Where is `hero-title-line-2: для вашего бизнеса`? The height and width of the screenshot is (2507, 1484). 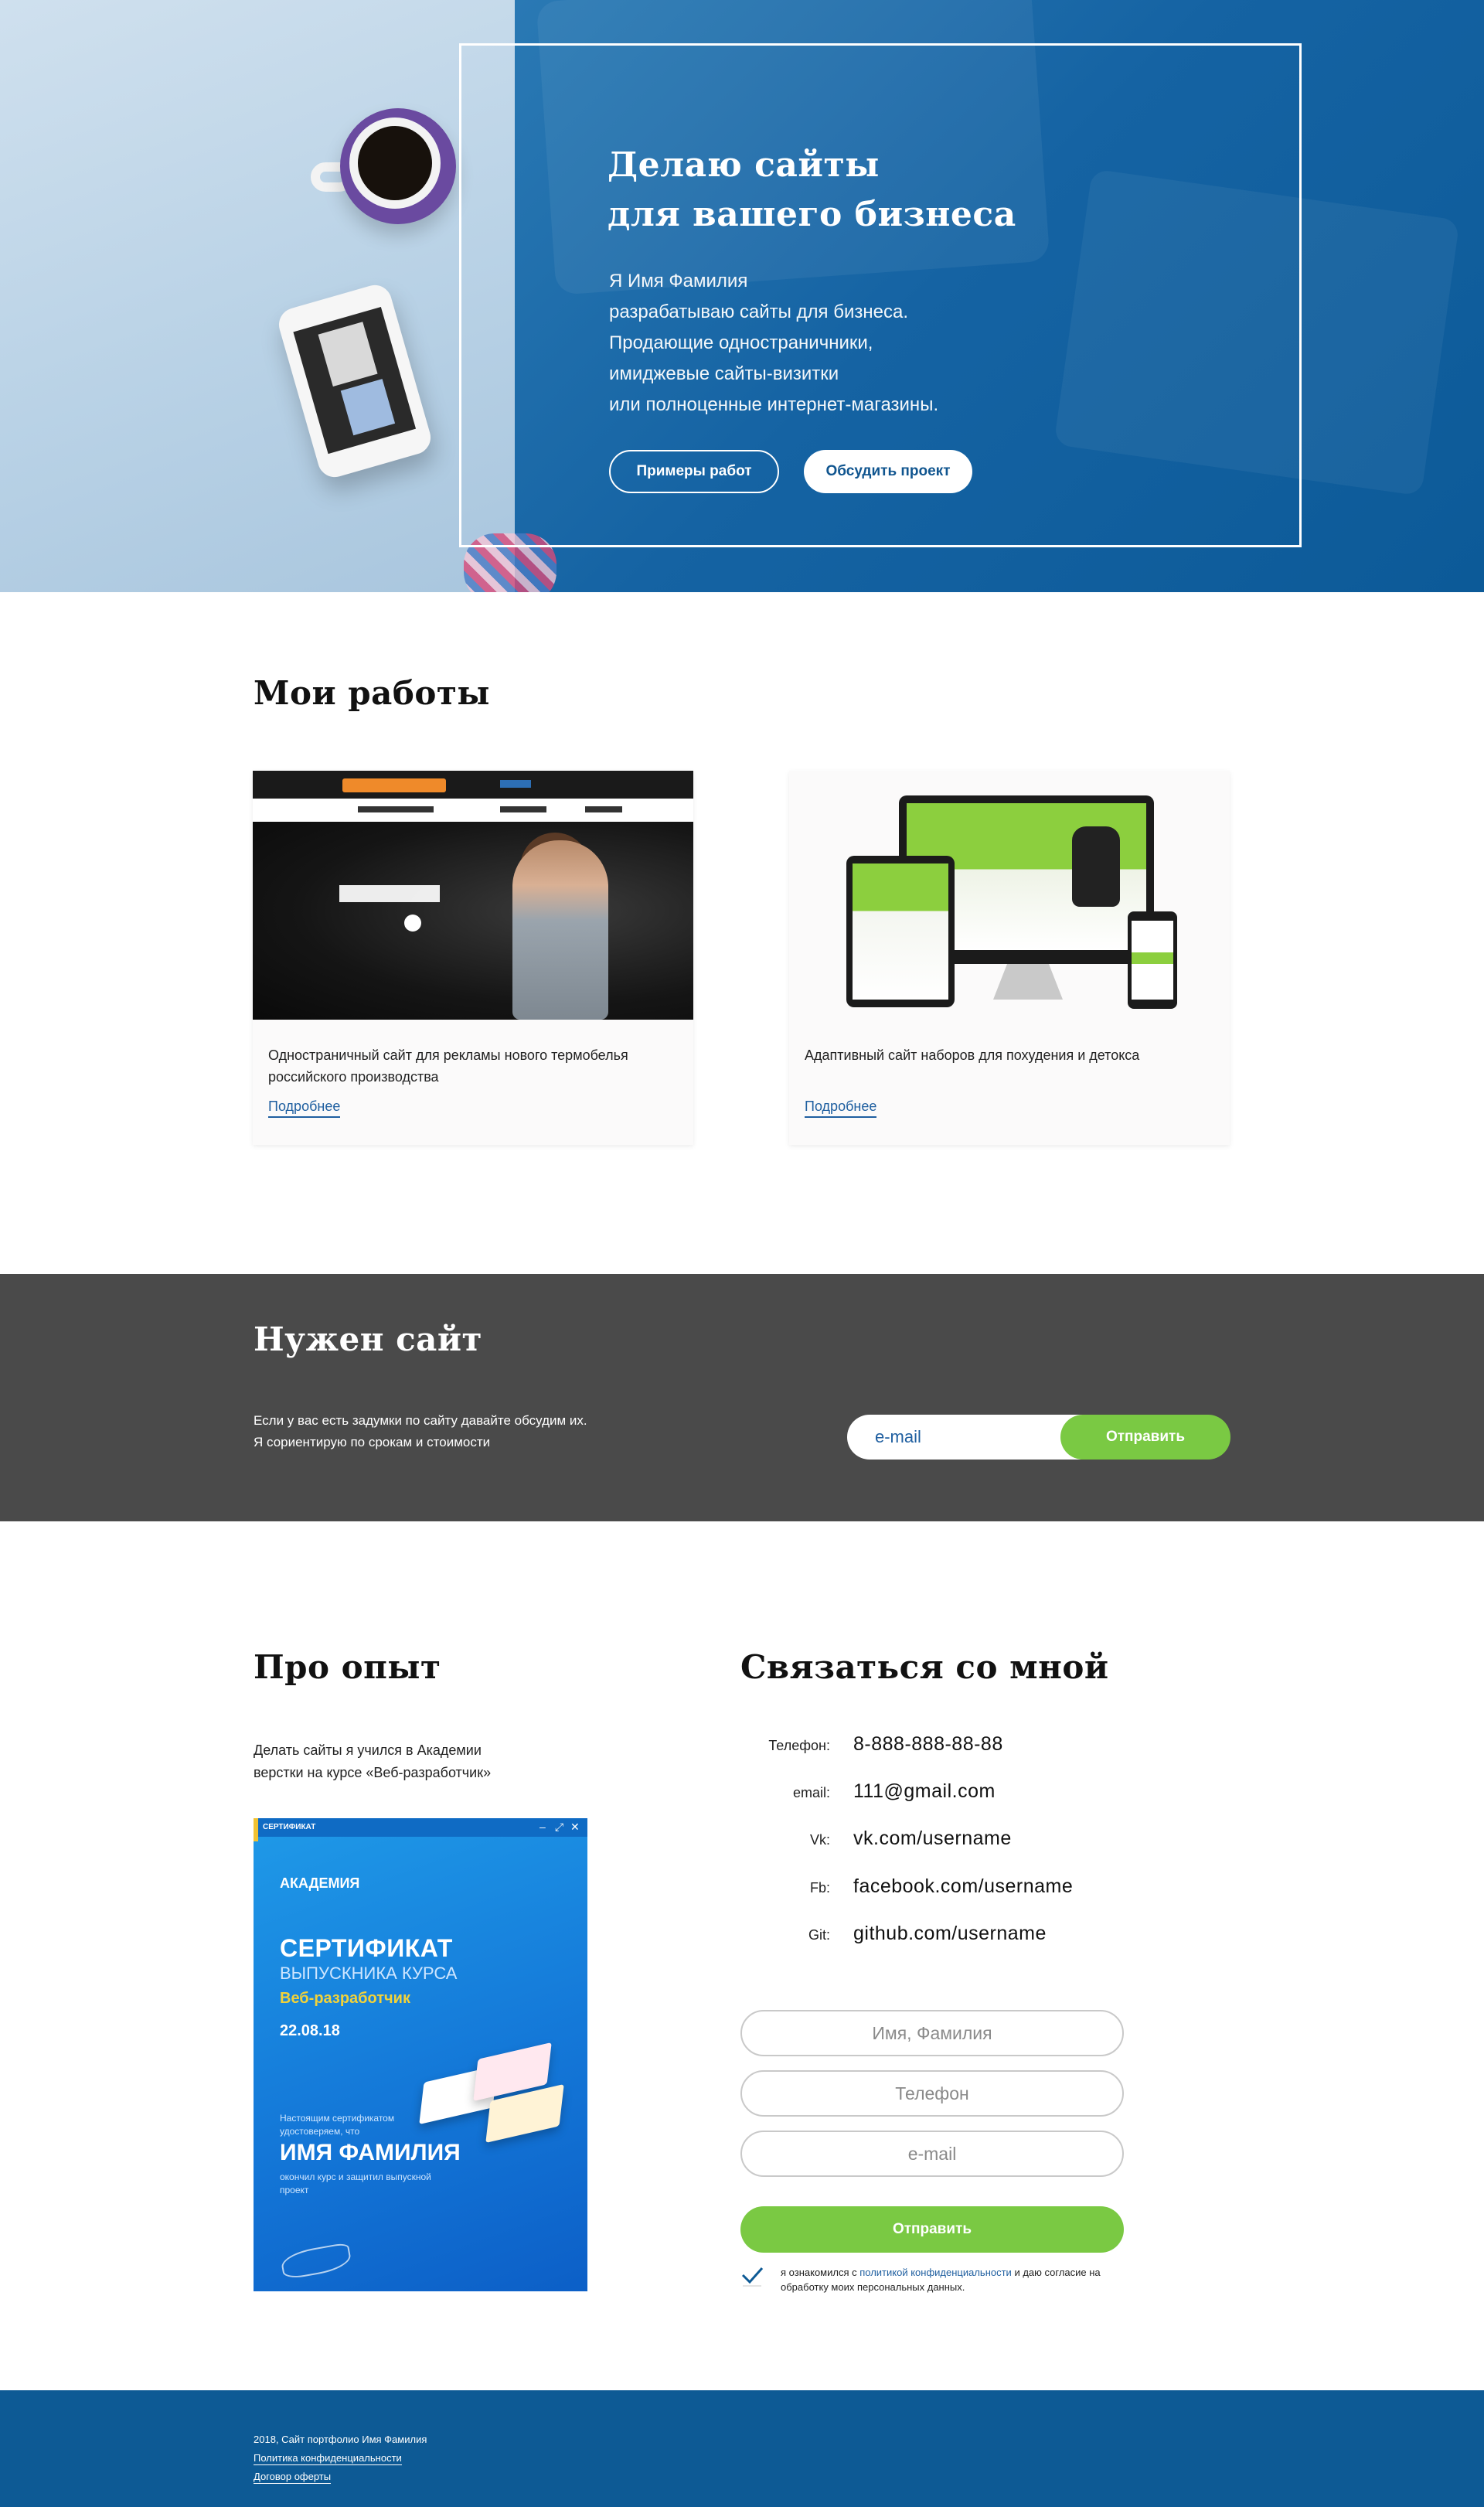 hero-title-line-2: для вашего бизнеса is located at coordinates (812, 214).